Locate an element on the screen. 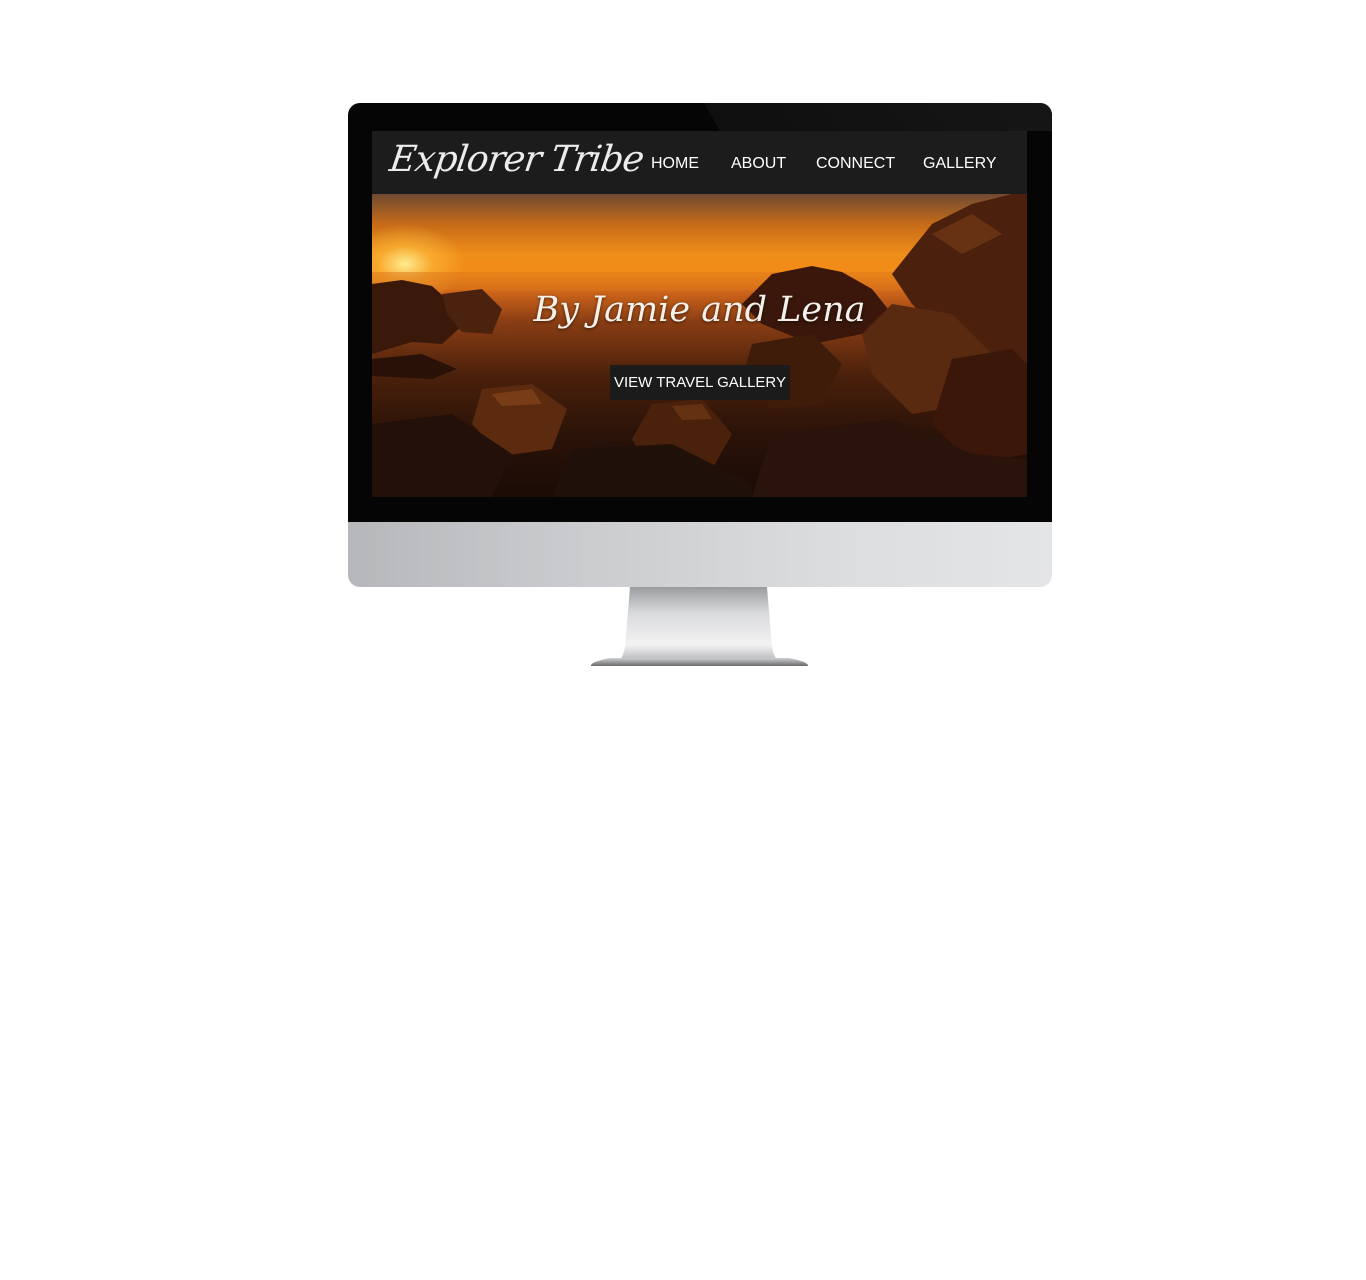  site-logo: Explorer Tribe is located at coordinates (516, 159).